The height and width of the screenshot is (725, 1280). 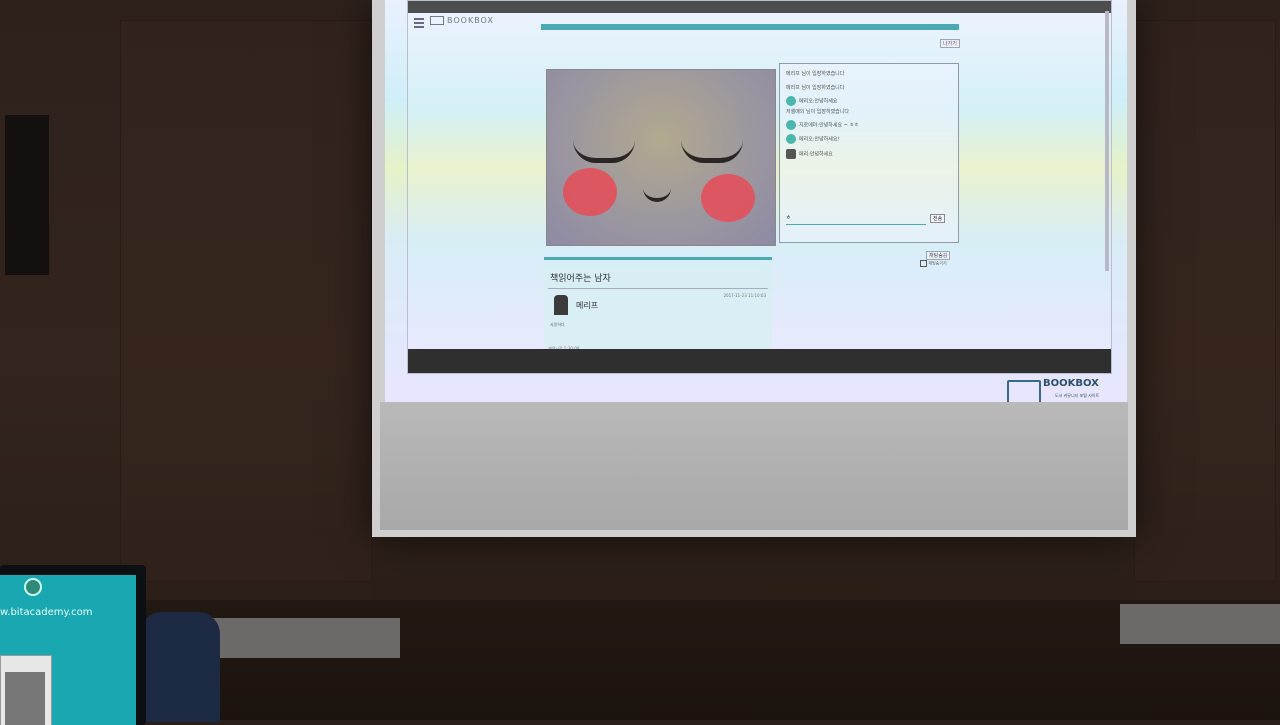 I want to click on laptop-url: w.bitacademy.com, so click(x=46, y=612).